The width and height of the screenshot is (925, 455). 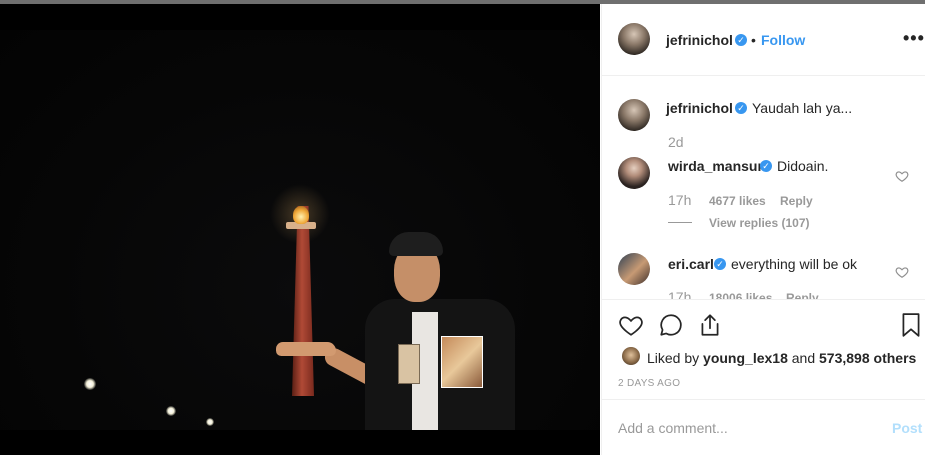 What do you see at coordinates (673, 358) in the screenshot?
I see `likes-prefix: Liked by` at bounding box center [673, 358].